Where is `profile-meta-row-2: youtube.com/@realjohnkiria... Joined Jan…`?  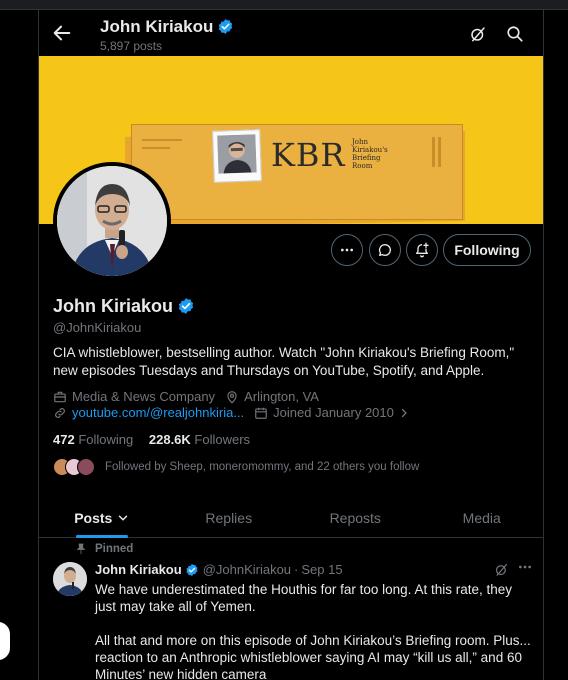 profile-meta-row-2: youtube.com/@realjohnkiria... Joined Jan… is located at coordinates (234, 412).